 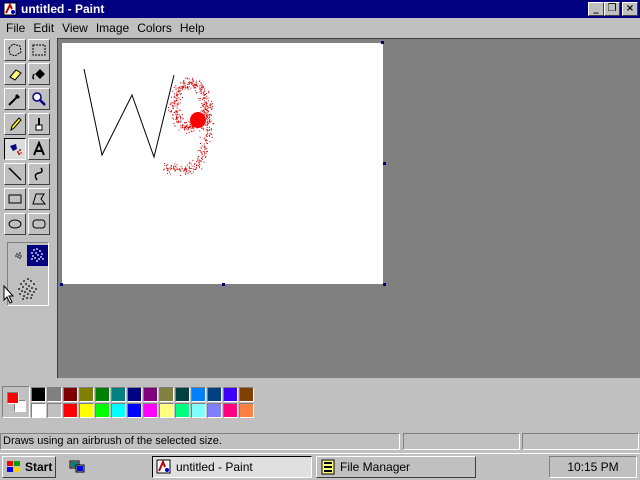 What do you see at coordinates (112, 28) in the screenshot?
I see `menu-image: Image` at bounding box center [112, 28].